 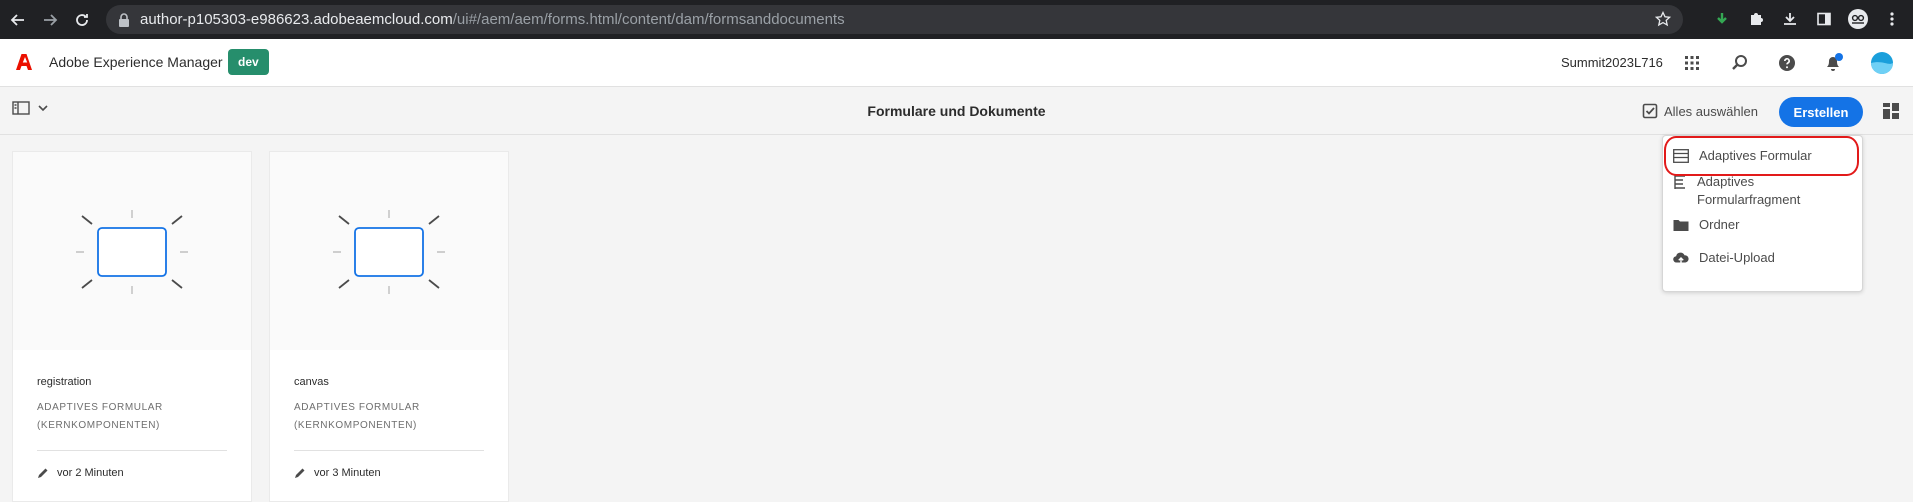 I want to click on app-grid-icon, so click(x=1692, y=63).